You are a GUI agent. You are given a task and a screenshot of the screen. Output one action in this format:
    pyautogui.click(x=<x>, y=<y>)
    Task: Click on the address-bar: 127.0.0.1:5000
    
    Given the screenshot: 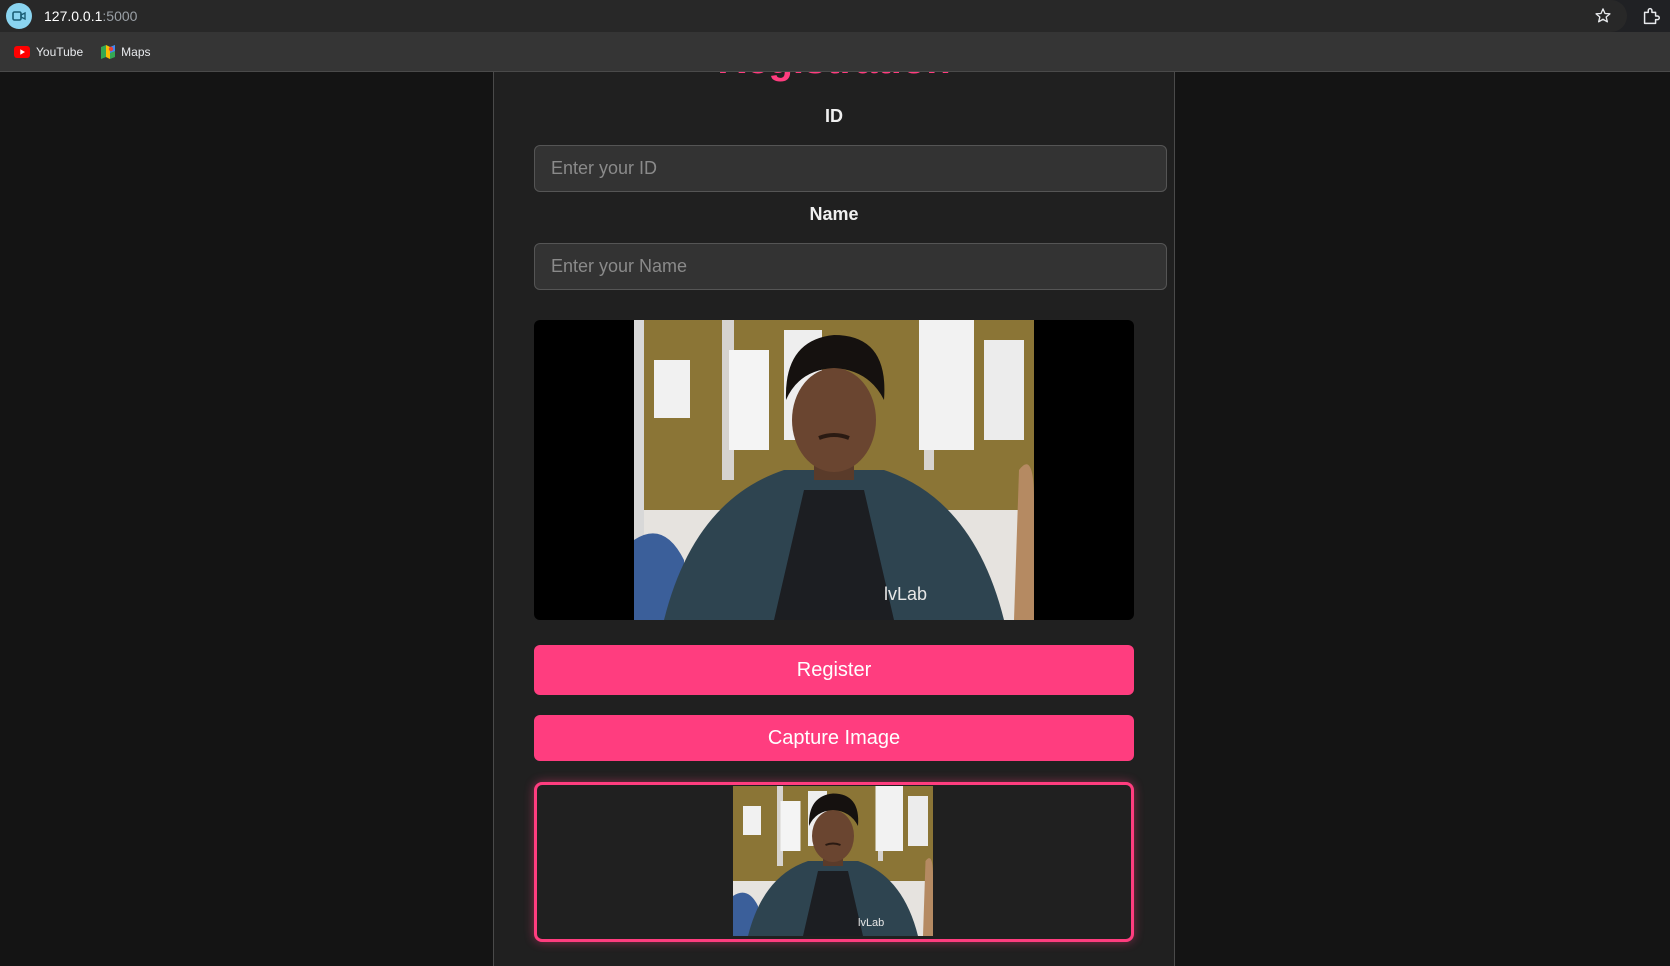 What is the action you would take?
    pyautogui.click(x=813, y=16)
    